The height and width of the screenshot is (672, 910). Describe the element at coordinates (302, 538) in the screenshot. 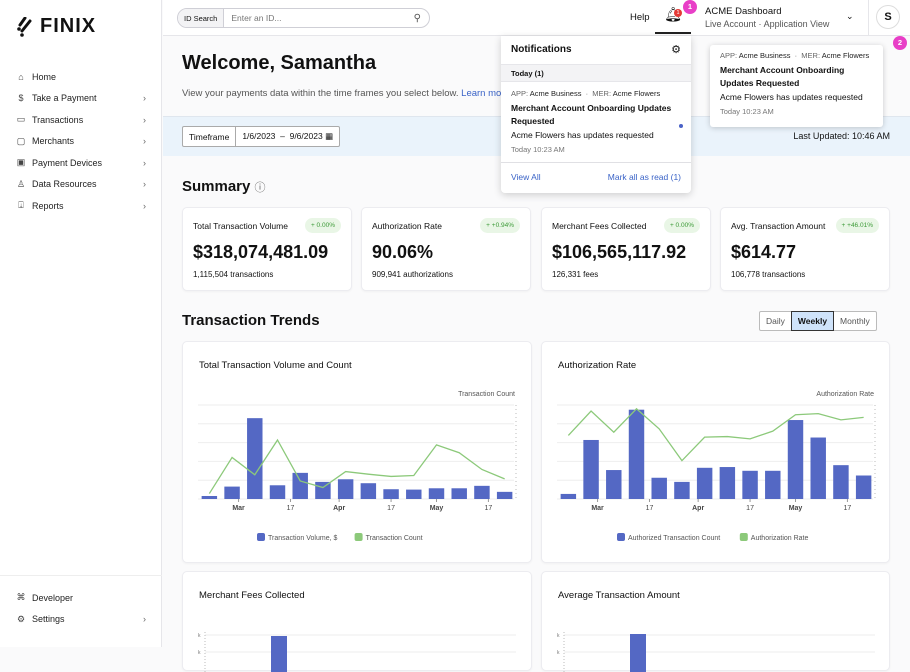

I see `legend-label: Transaction Volume, $` at that location.